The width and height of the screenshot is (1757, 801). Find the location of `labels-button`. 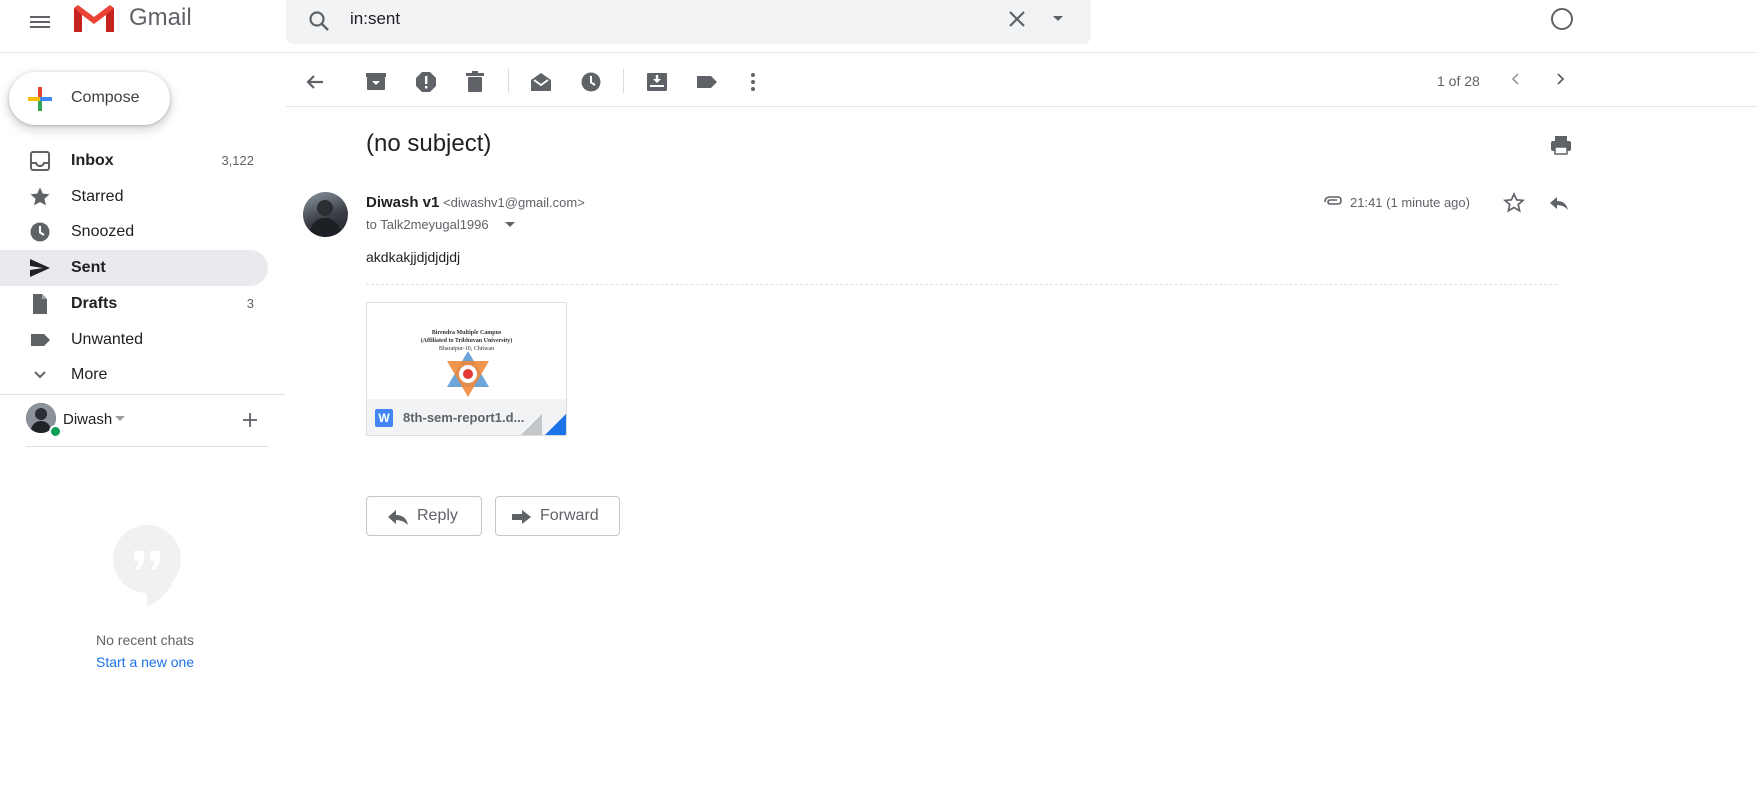

labels-button is located at coordinates (707, 82).